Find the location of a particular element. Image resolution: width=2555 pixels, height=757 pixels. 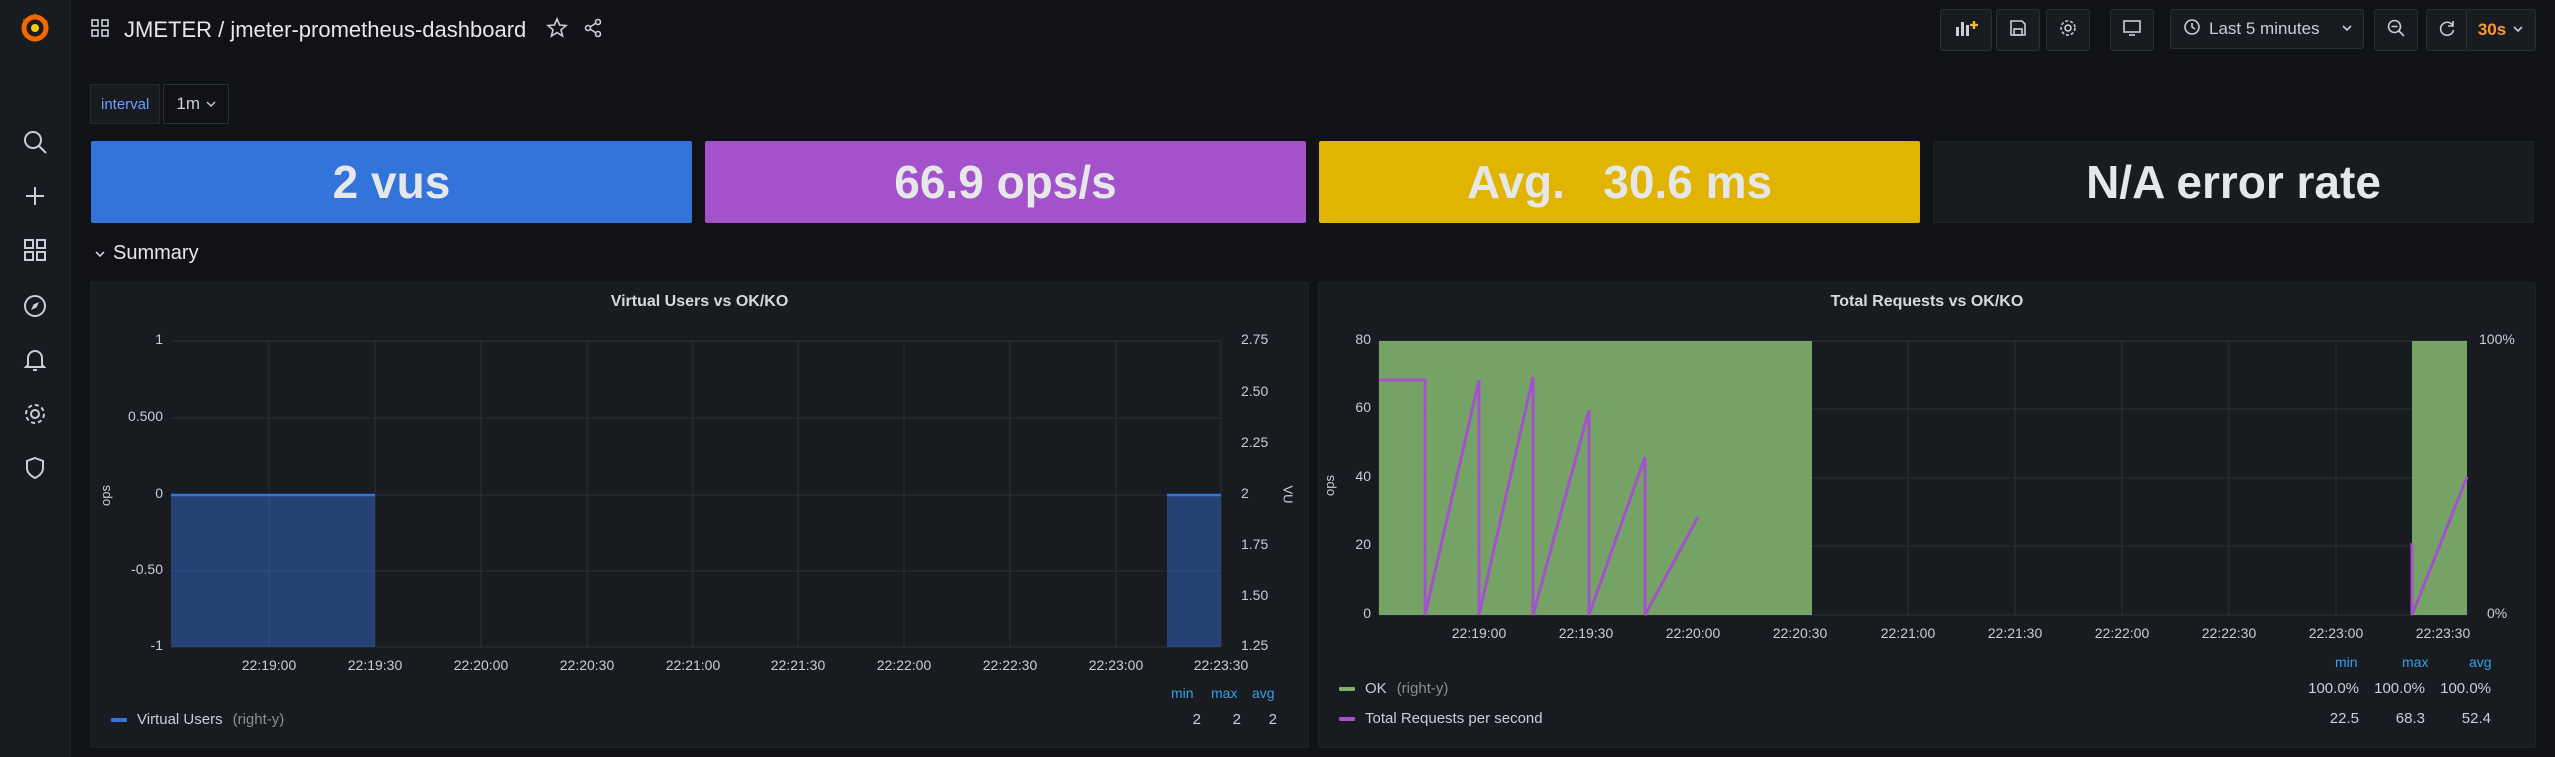

legend-value-min: 100.0% is located at coordinates (2333, 688).